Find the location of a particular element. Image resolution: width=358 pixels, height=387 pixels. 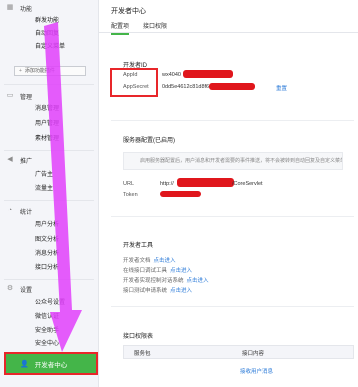

appid-label: AppId is located at coordinates (130, 75).